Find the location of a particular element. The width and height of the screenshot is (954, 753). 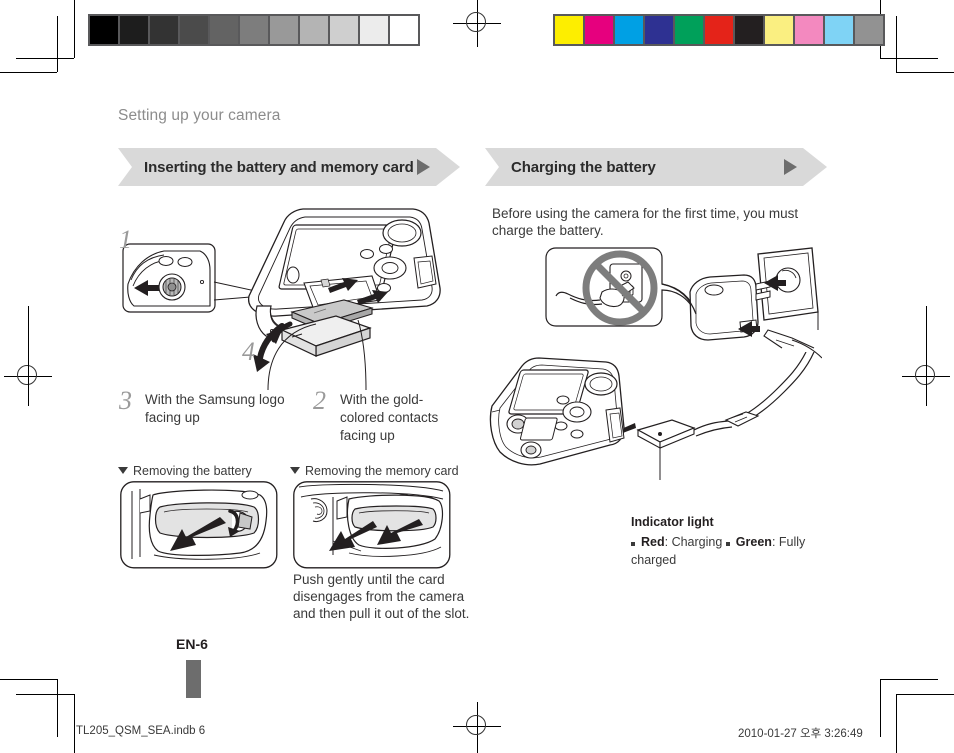

registration-guide-bottom-v is located at coordinates (477, 747).